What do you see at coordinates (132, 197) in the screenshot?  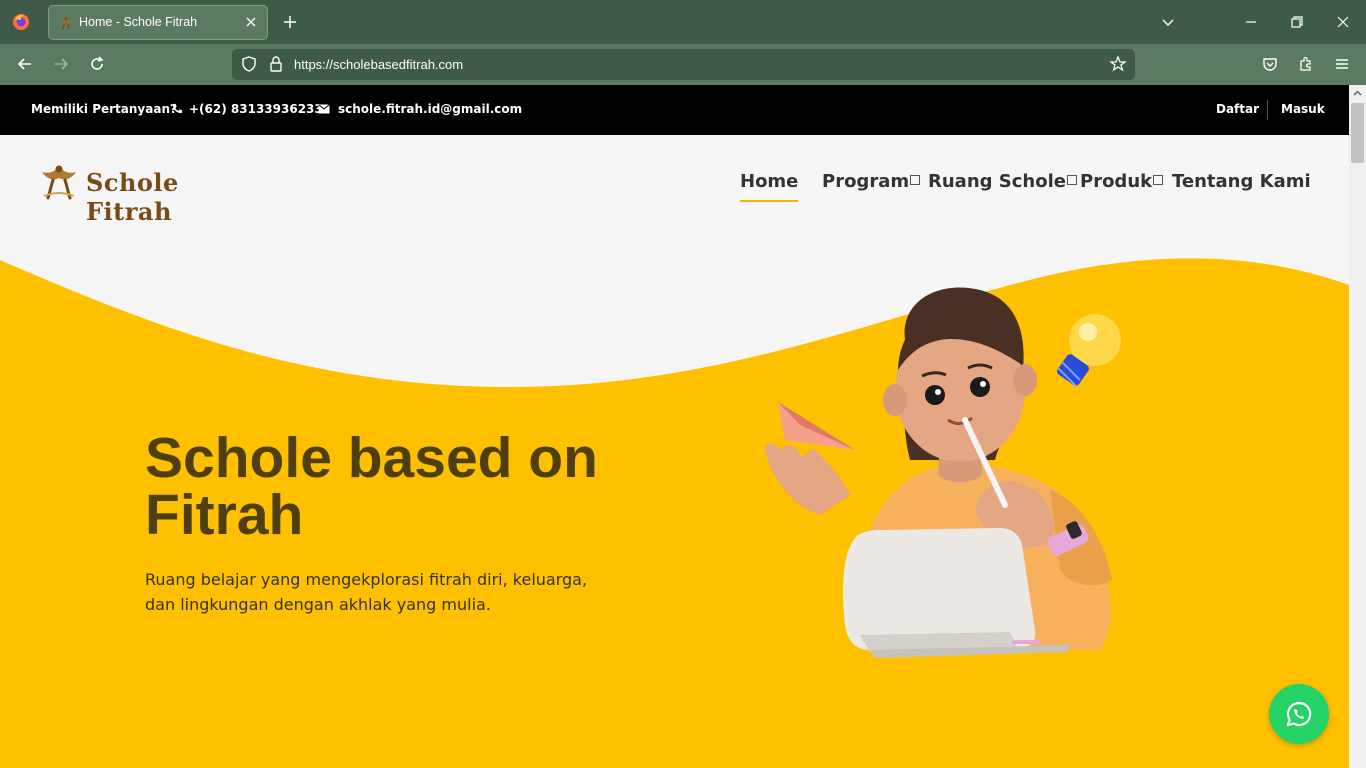 I see `logo-text: Schole Fitrah` at bounding box center [132, 197].